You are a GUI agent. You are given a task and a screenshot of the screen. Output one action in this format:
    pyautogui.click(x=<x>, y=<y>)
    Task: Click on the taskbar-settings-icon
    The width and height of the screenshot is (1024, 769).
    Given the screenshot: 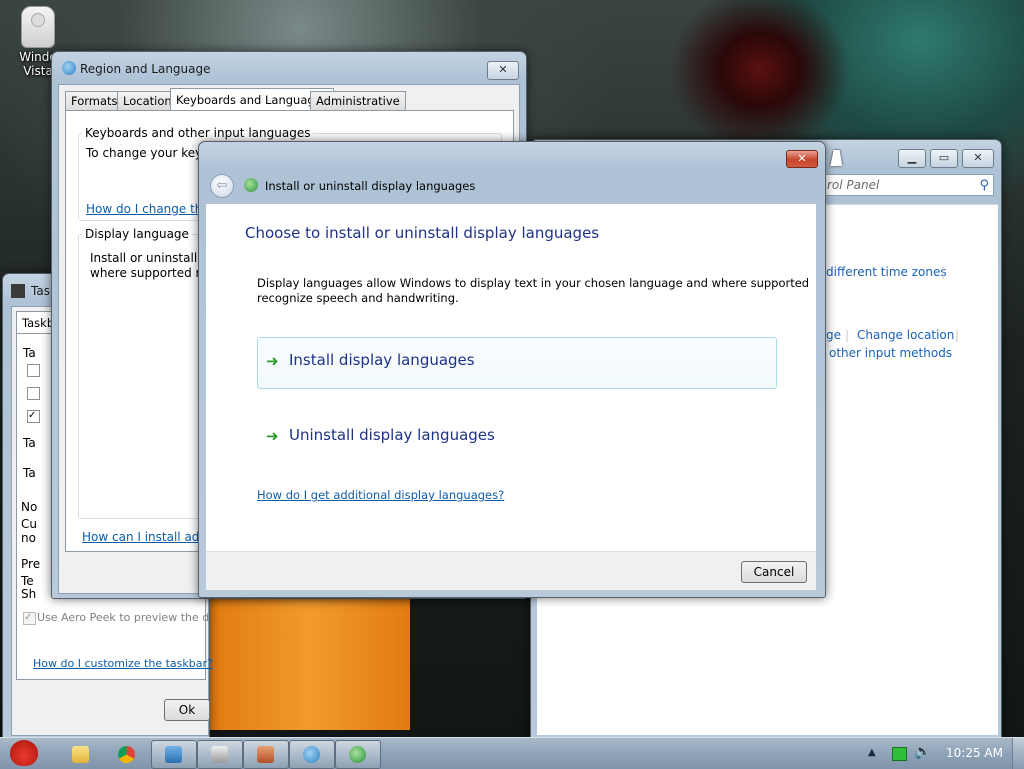 What is the action you would take?
    pyautogui.click(x=219, y=754)
    